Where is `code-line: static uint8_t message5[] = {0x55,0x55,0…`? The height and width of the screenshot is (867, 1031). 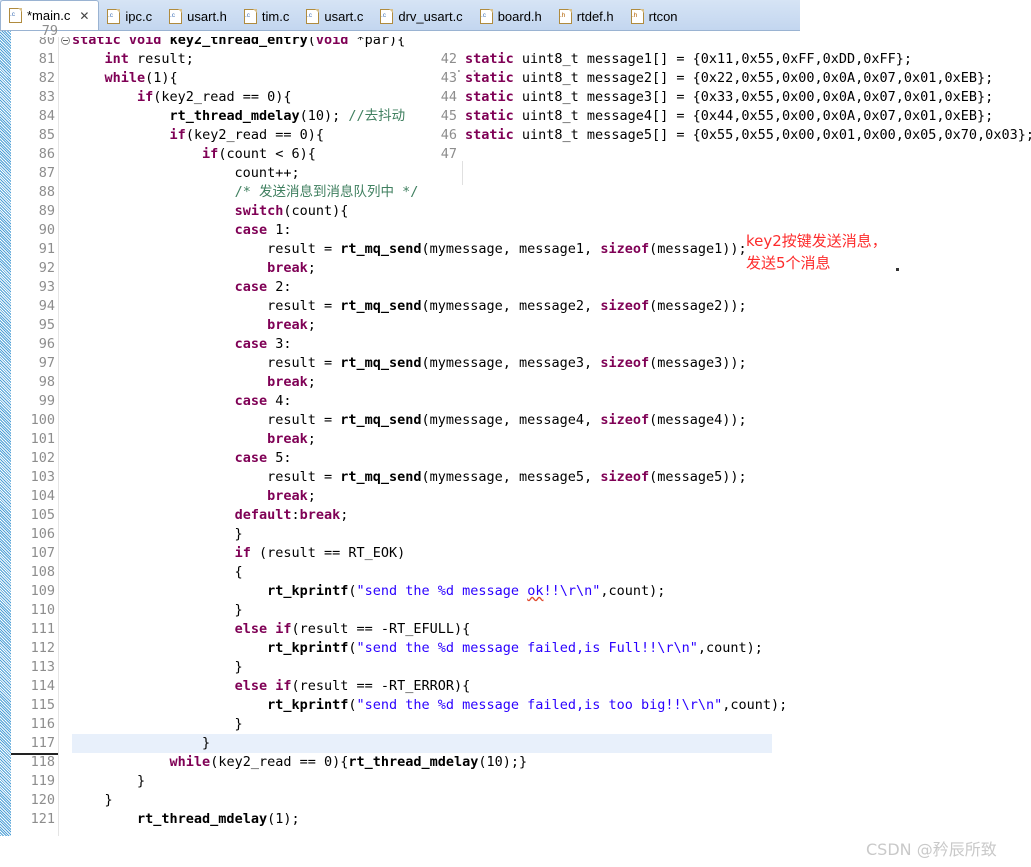 code-line: static uint8_t message5[] = {0x55,0x55,0… is located at coordinates (748, 135).